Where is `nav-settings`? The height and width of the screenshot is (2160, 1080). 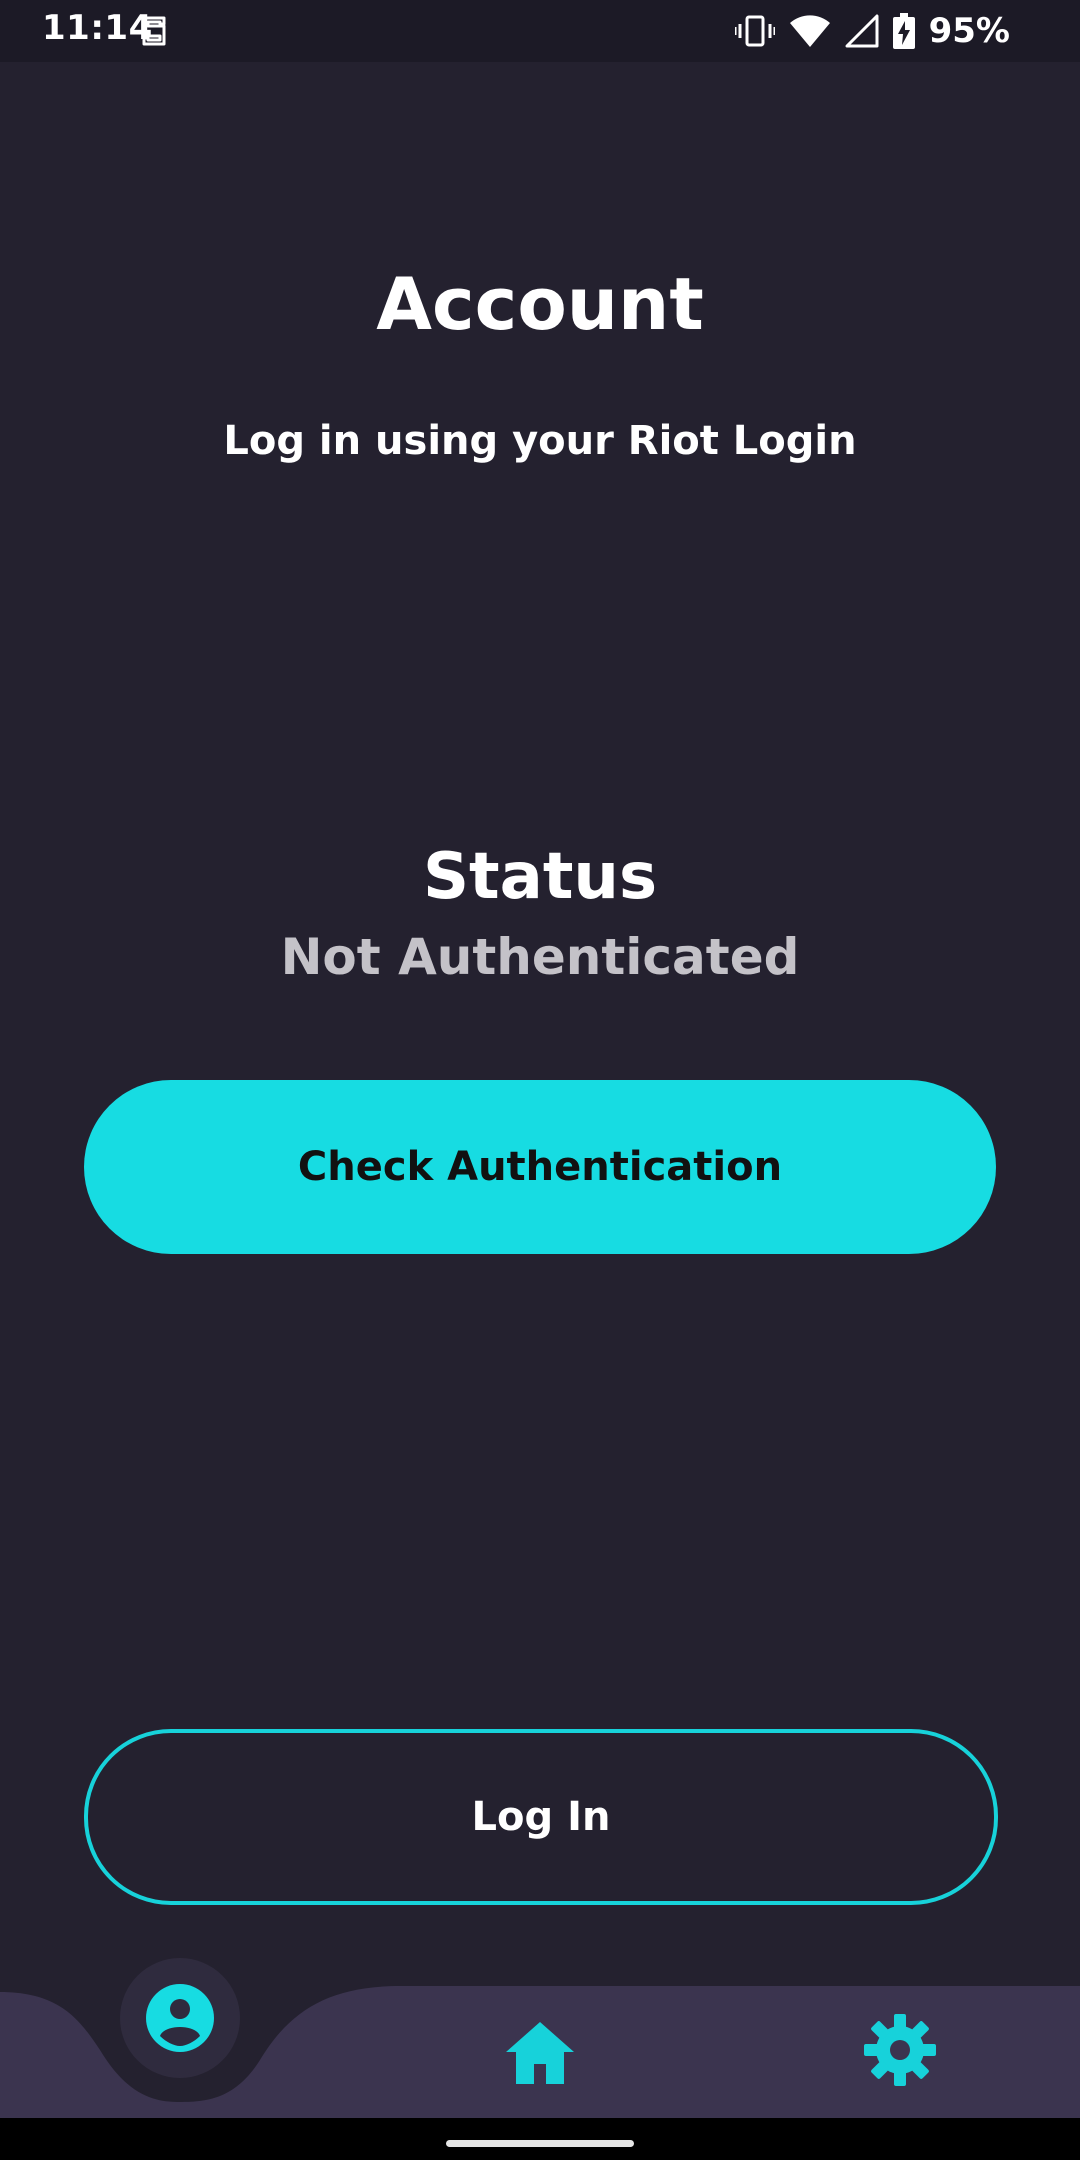 nav-settings is located at coordinates (900, 2050).